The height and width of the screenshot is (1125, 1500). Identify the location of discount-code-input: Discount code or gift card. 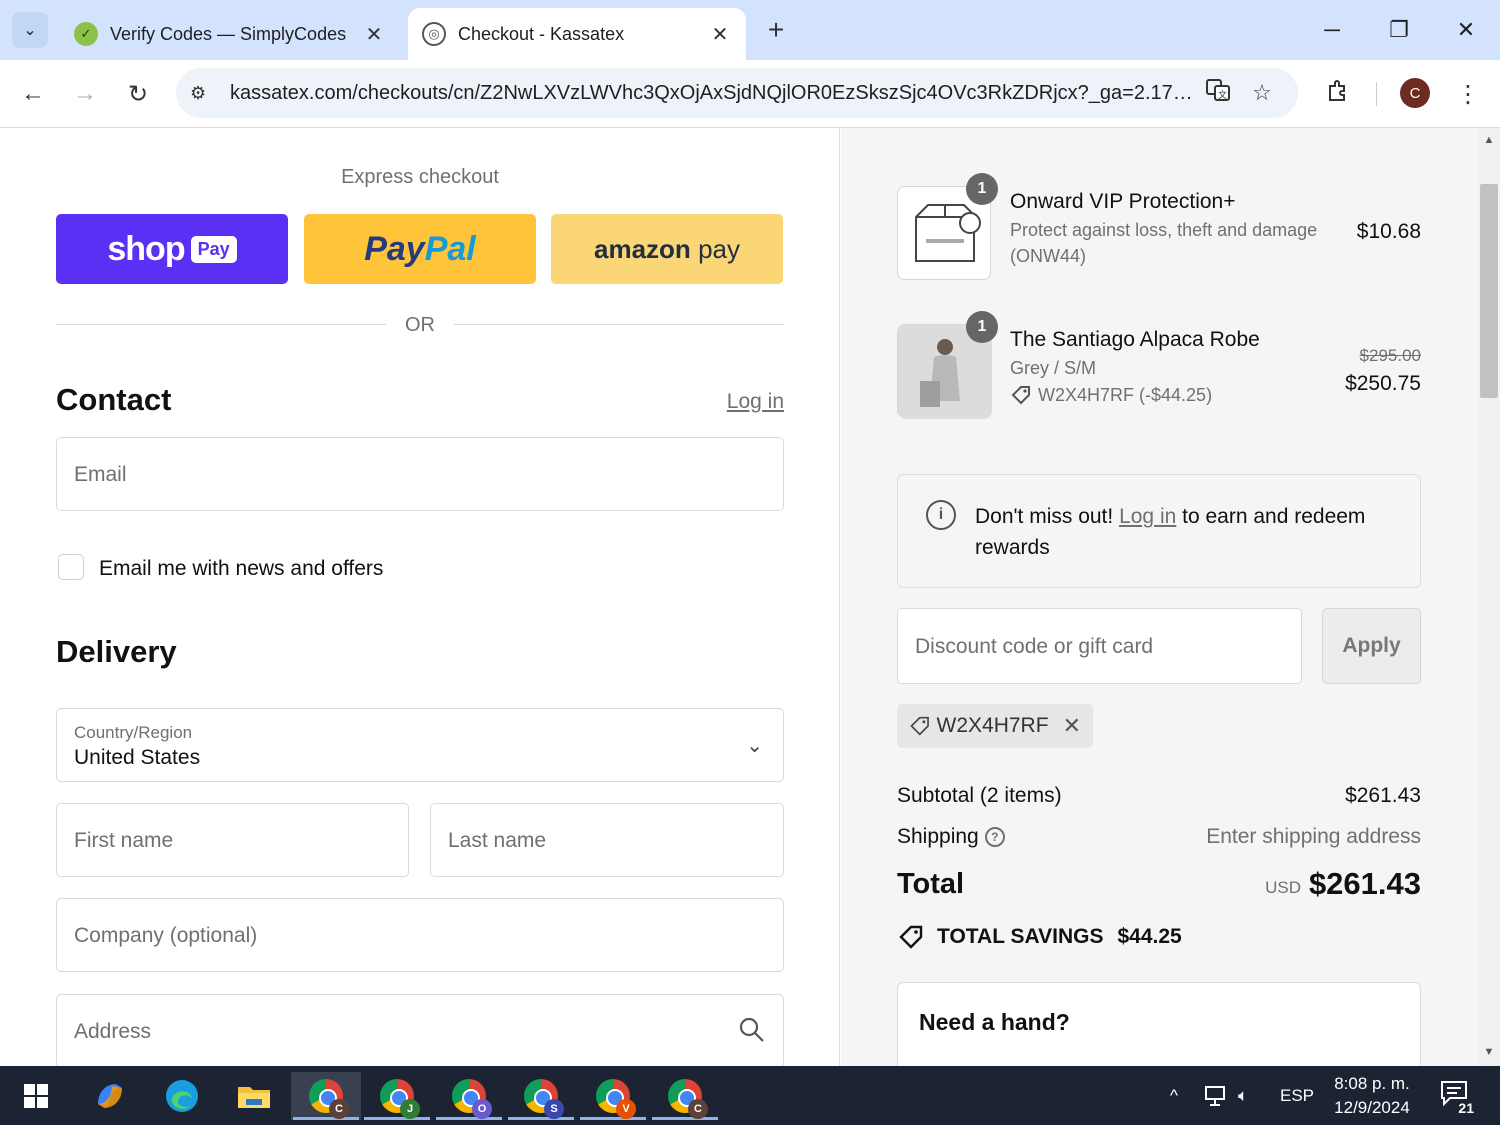
(1099, 646).